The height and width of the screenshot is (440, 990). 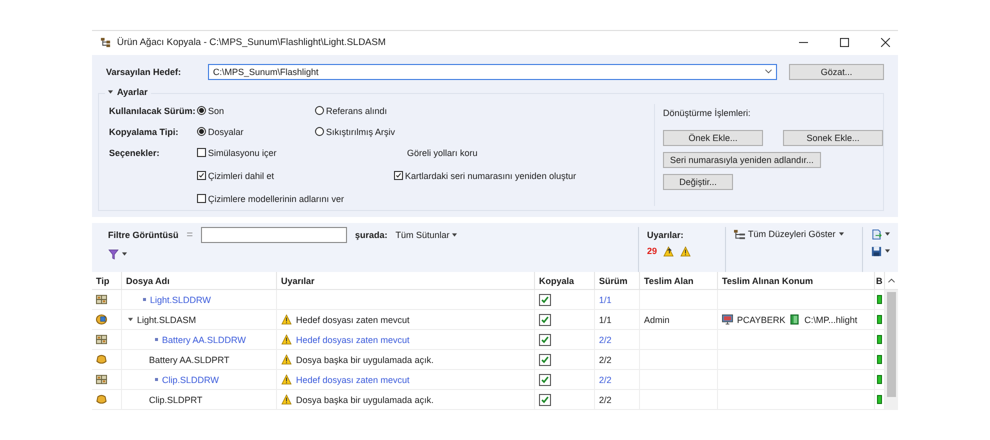 What do you see at coordinates (175, 399) in the screenshot?
I see `file-name: Clip.SLDPRT` at bounding box center [175, 399].